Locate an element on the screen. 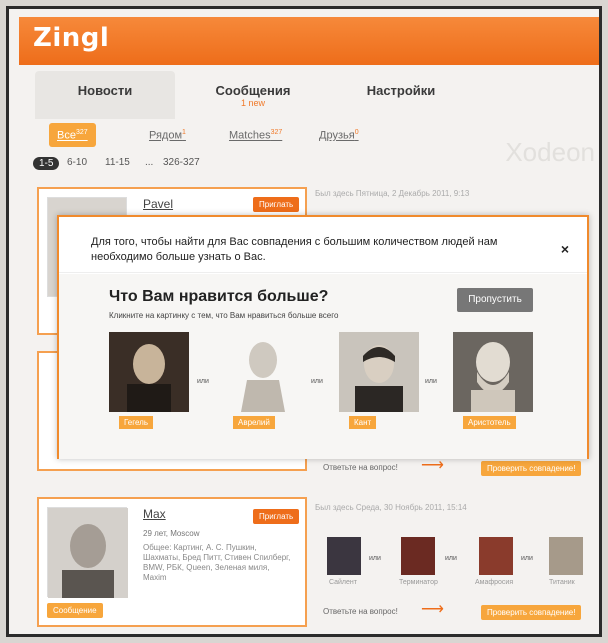 This screenshot has width=608, height=643. filter-all: Все327 is located at coordinates (72, 135).